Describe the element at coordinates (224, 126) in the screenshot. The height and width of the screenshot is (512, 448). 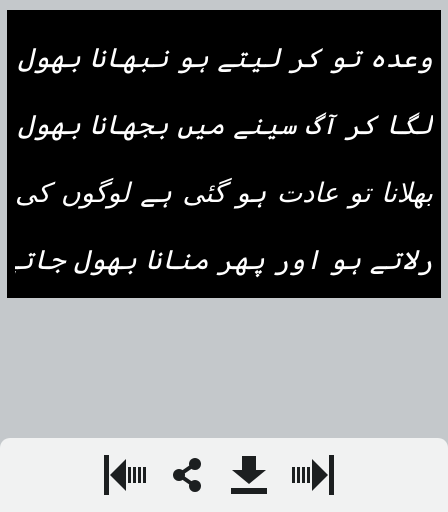
I see `verse-line-2: لگا کر آگ سینے میں بجھانا بھول جاتے ہو` at that location.